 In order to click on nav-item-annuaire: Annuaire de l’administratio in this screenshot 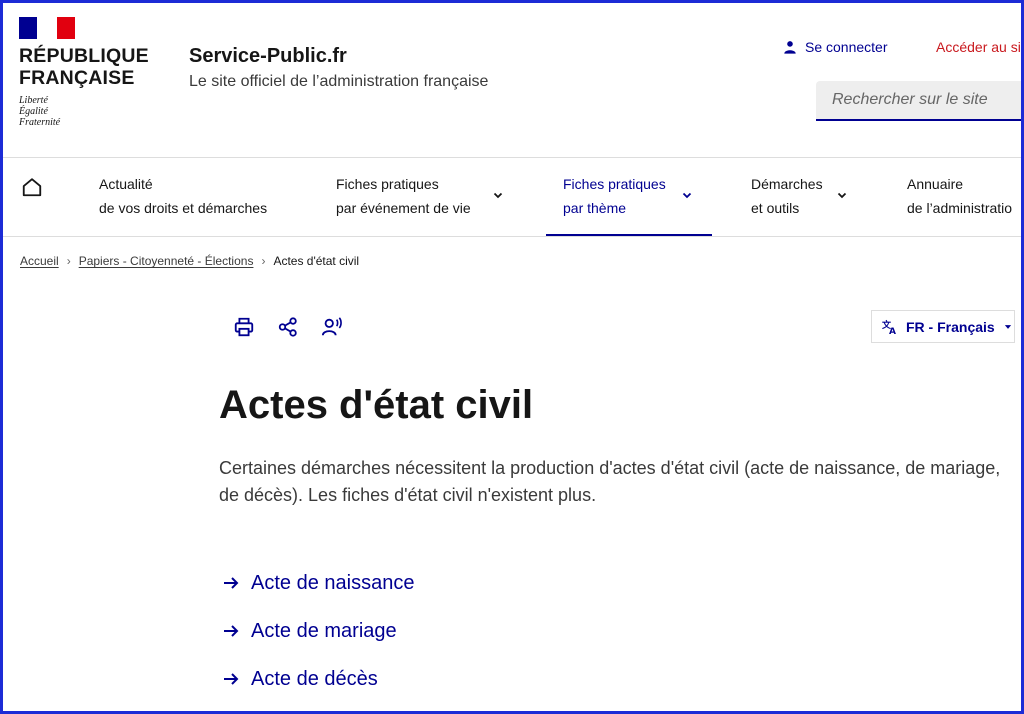, I will do `click(959, 196)`.